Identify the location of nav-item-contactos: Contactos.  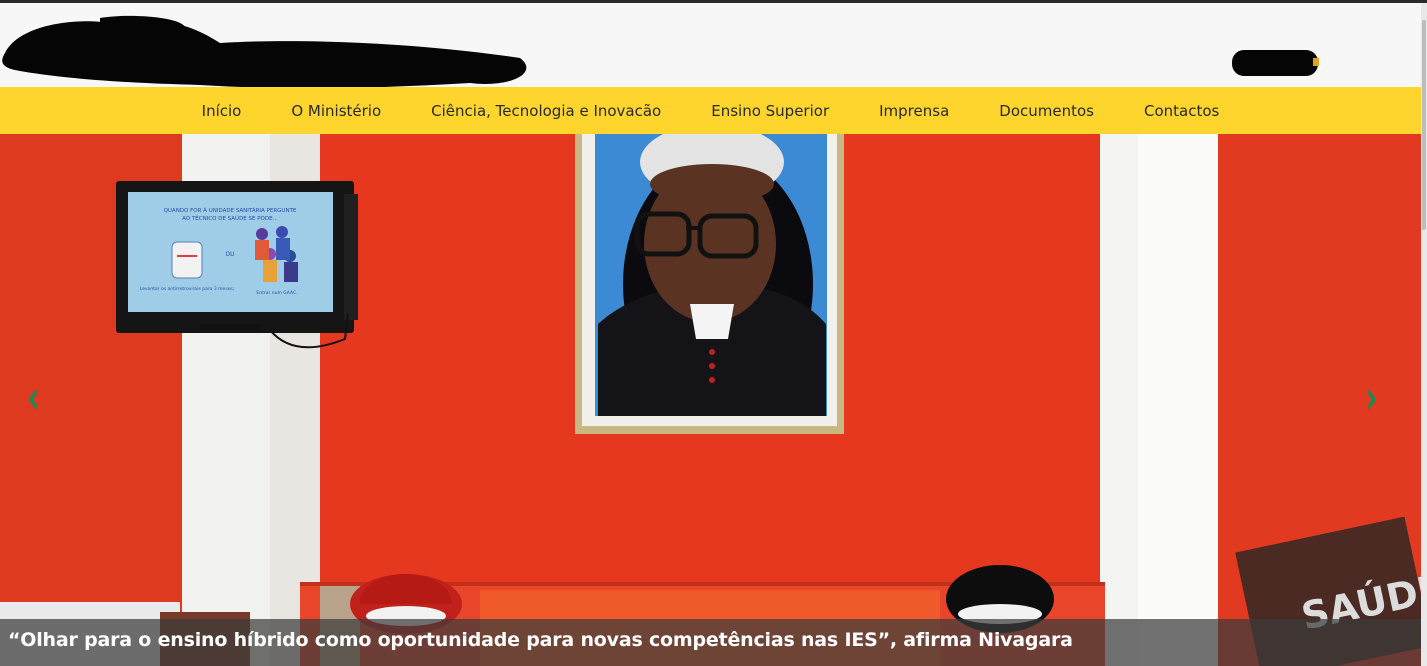
(1181, 111).